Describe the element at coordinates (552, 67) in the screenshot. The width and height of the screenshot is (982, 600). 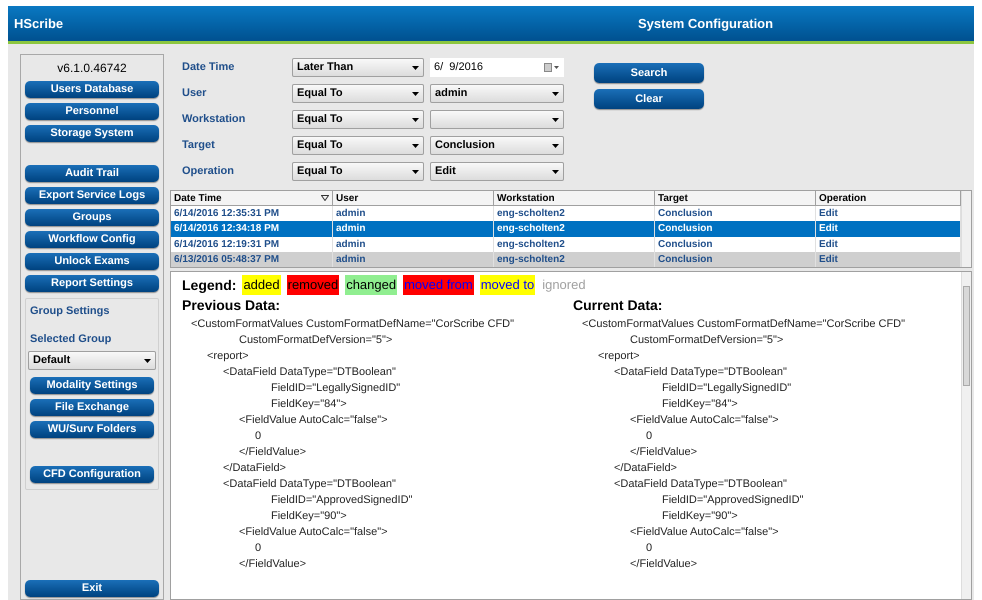
I see `calendar-icon` at that location.